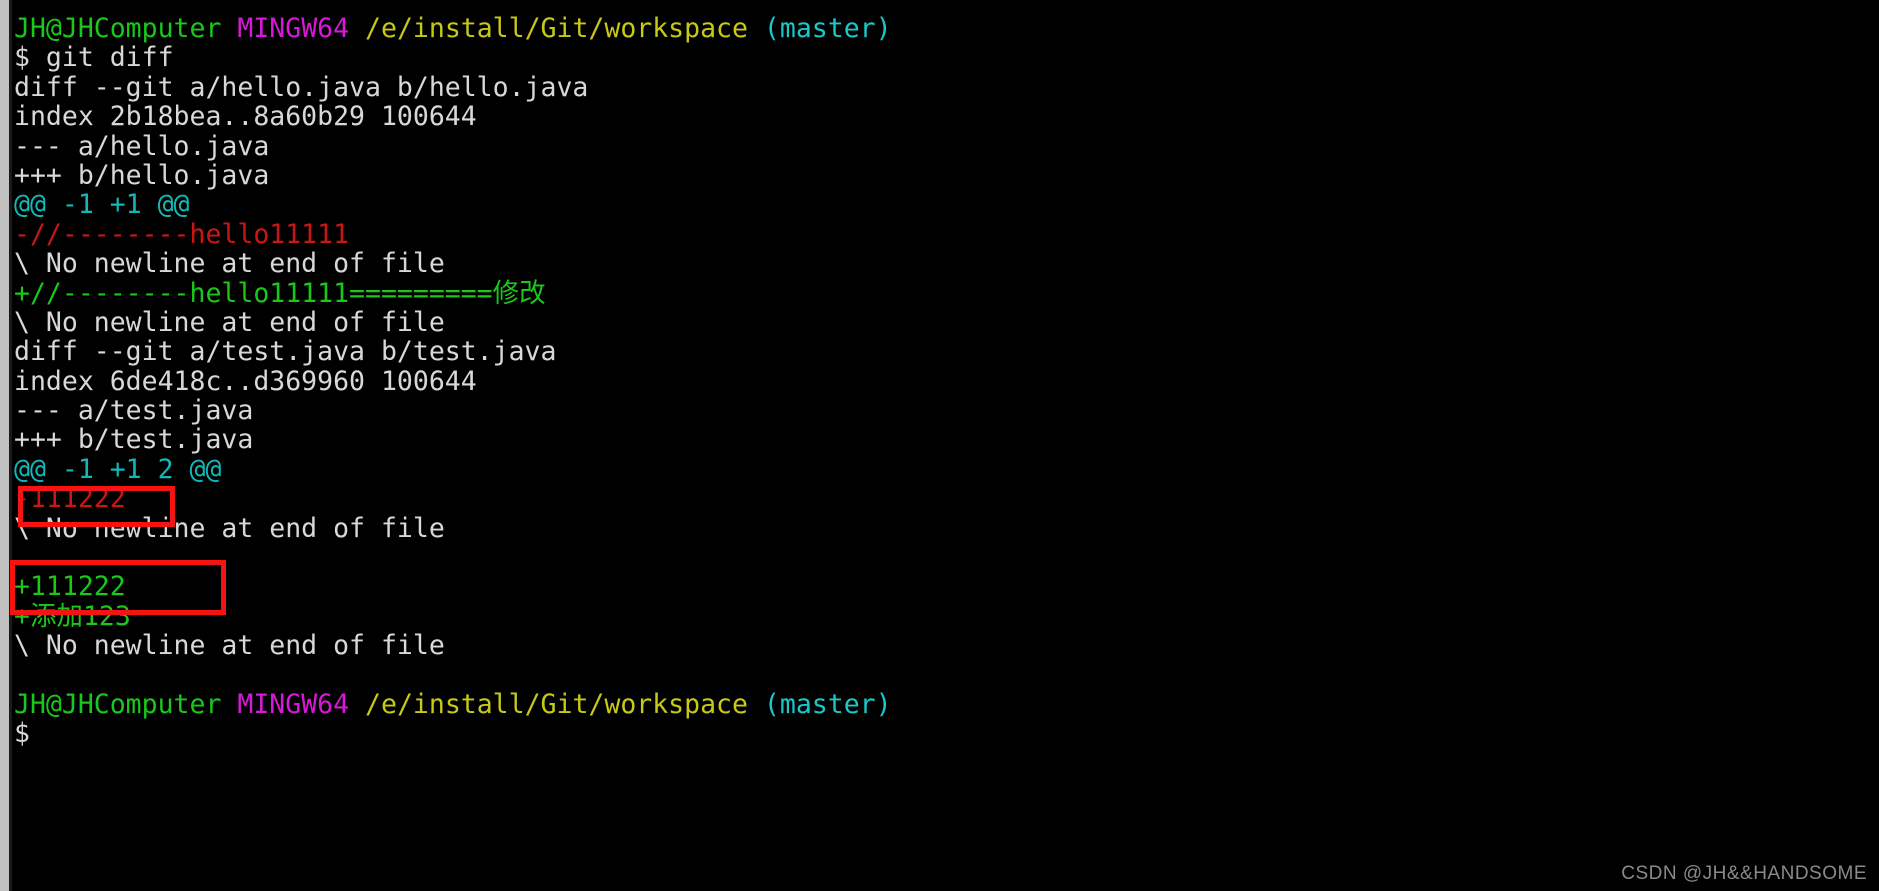 The image size is (1879, 891). Describe the element at coordinates (142, 175) in the screenshot. I see `new-file-line-hello: +++ b/hello.java` at that location.